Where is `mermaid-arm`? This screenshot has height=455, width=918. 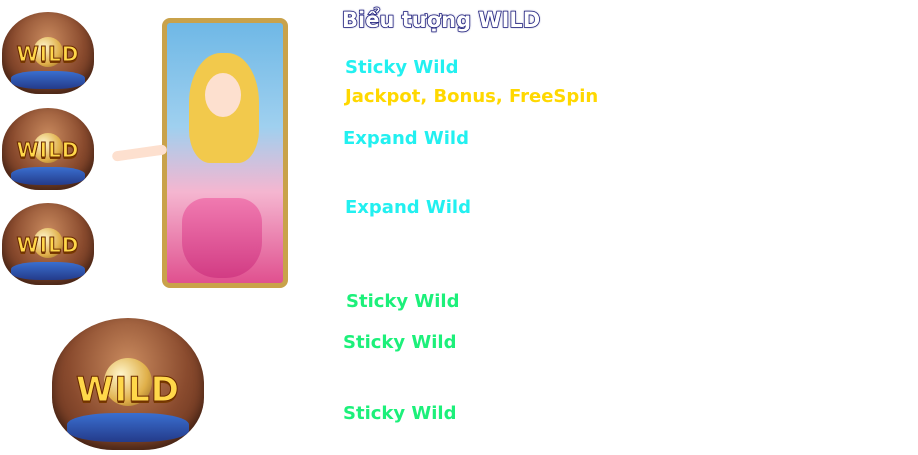
mermaid-arm is located at coordinates (139, 153).